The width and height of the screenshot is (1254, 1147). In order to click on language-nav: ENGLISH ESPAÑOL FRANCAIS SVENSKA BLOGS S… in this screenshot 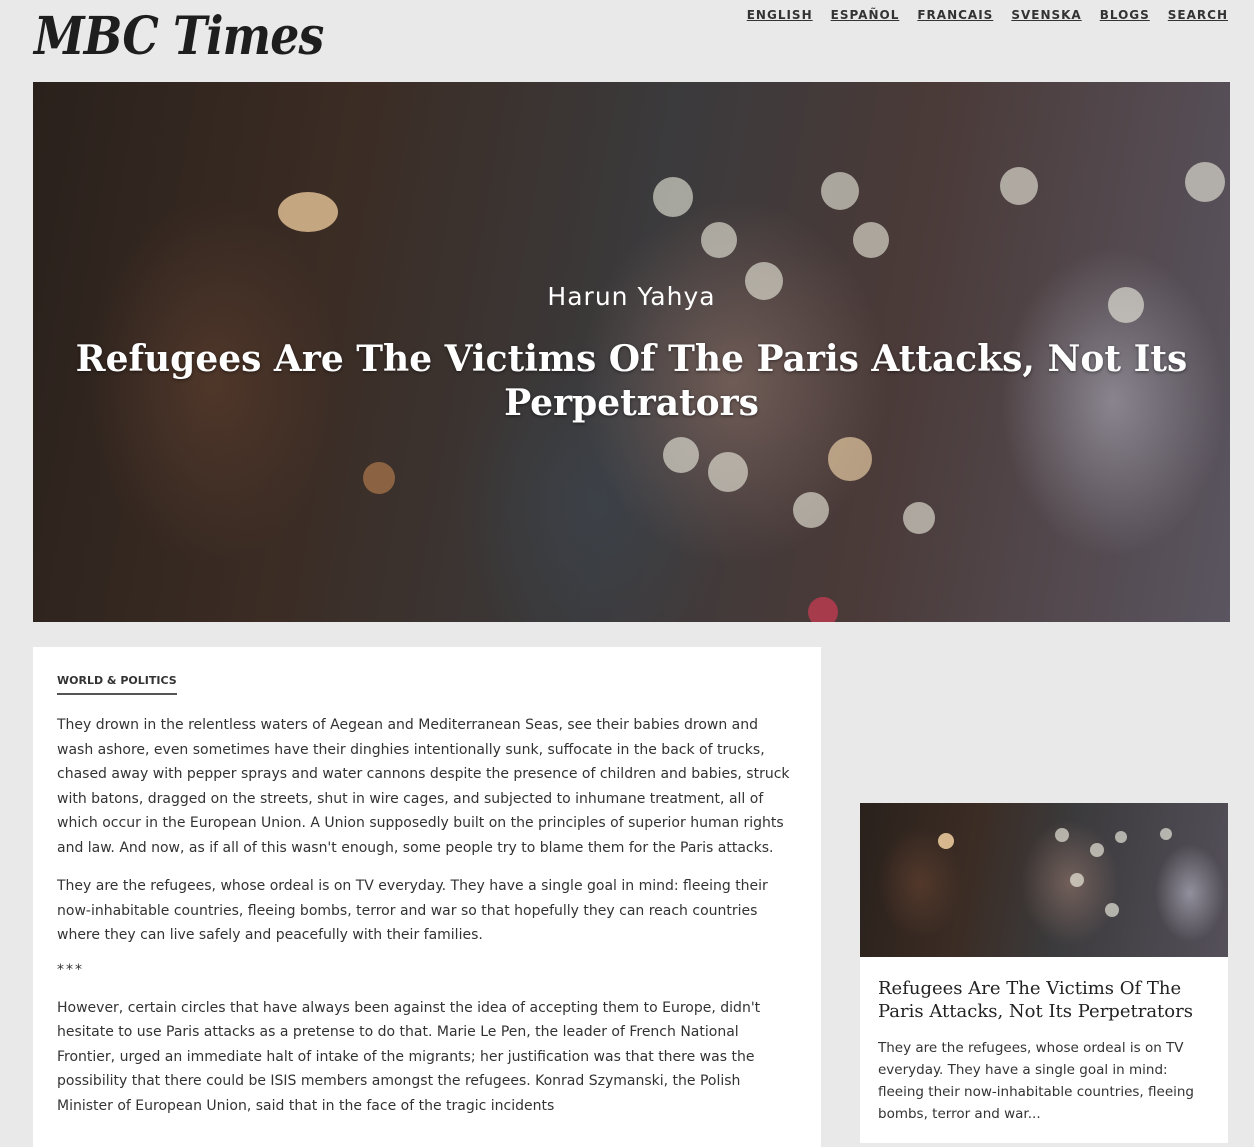, I will do `click(987, 15)`.